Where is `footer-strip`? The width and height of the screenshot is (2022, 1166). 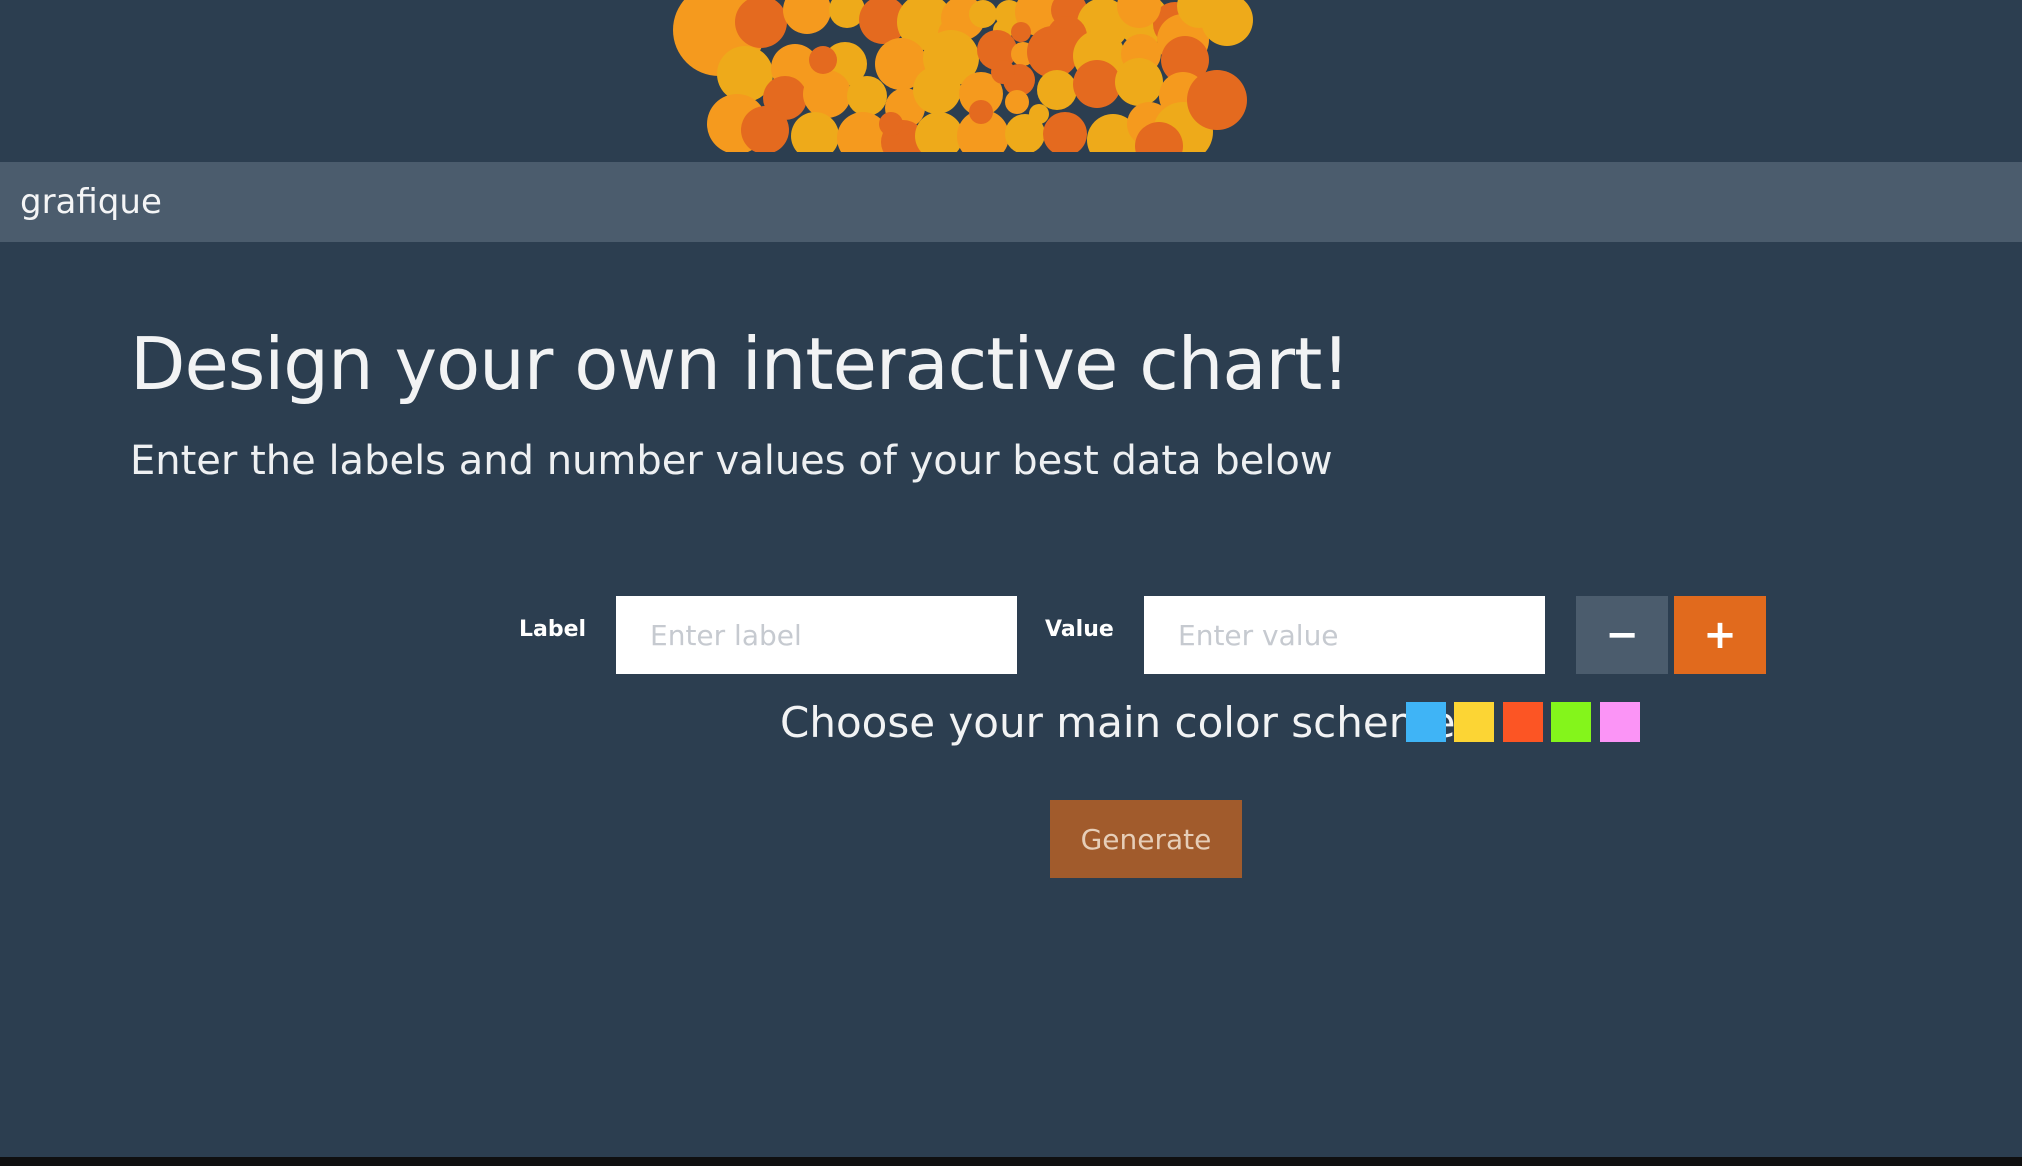
footer-strip is located at coordinates (1011, 1161).